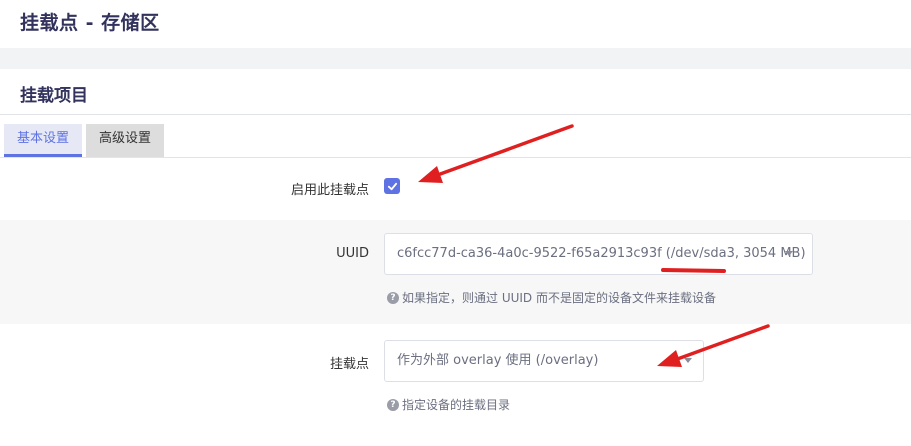 The height and width of the screenshot is (446, 911). Describe the element at coordinates (455, 24) in the screenshot. I see `page-header: 挂载点 - 存储区` at that location.